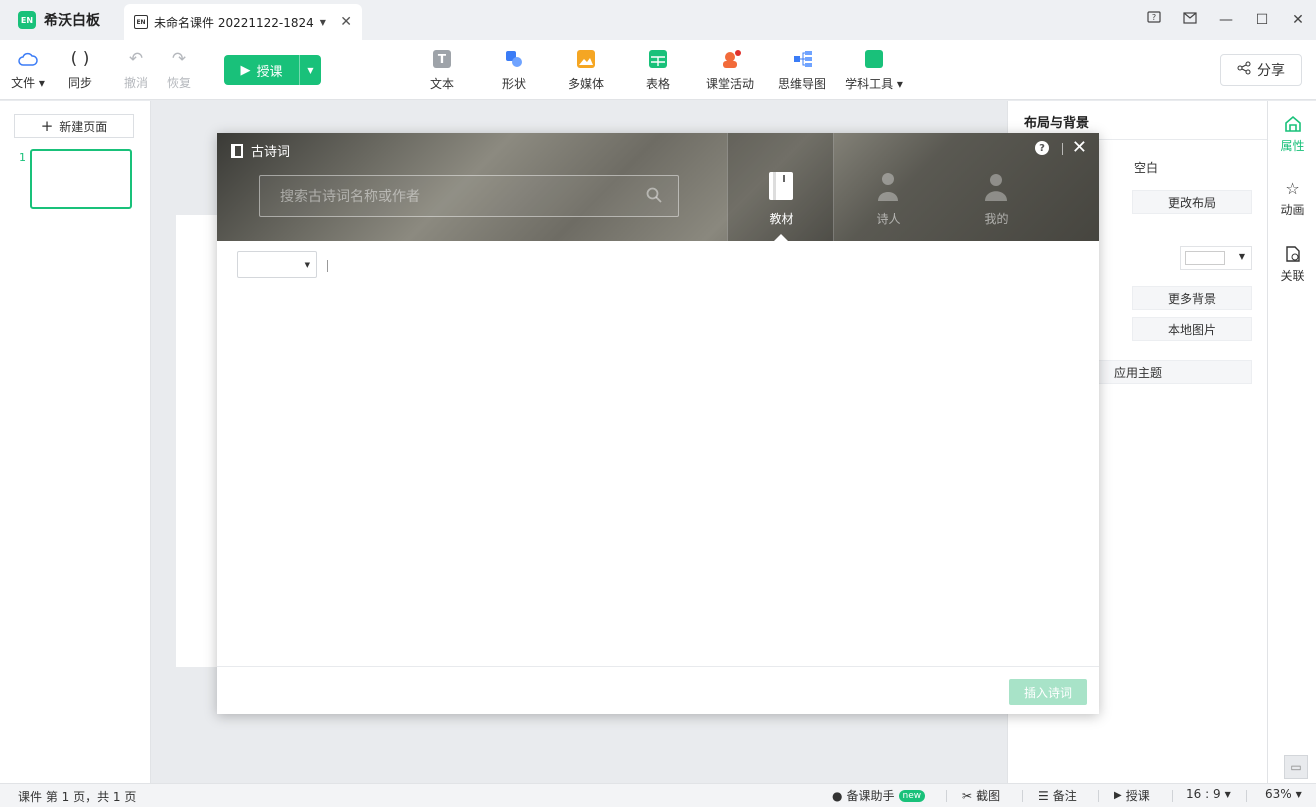  I want to click on play-icon: ▶, so click(1118, 795).